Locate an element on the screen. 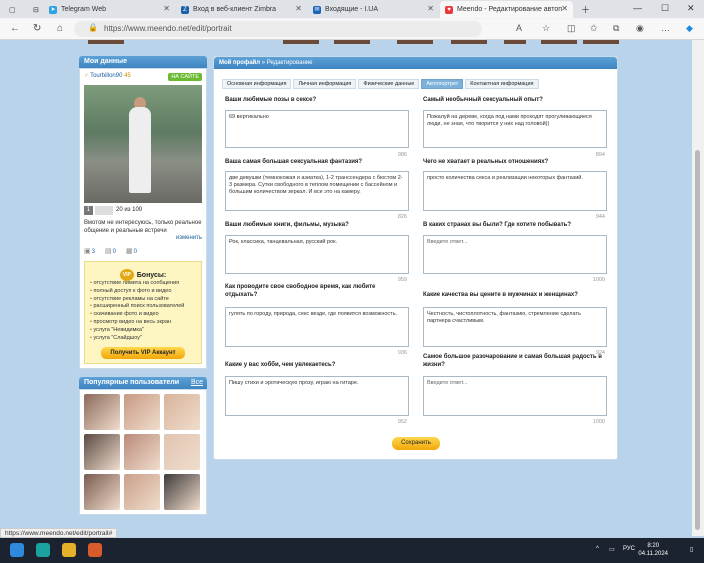 This screenshot has width=704, height=563. user-line: ♂ Tourbillon90 45 НА САЙТЕ is located at coordinates (143, 77).